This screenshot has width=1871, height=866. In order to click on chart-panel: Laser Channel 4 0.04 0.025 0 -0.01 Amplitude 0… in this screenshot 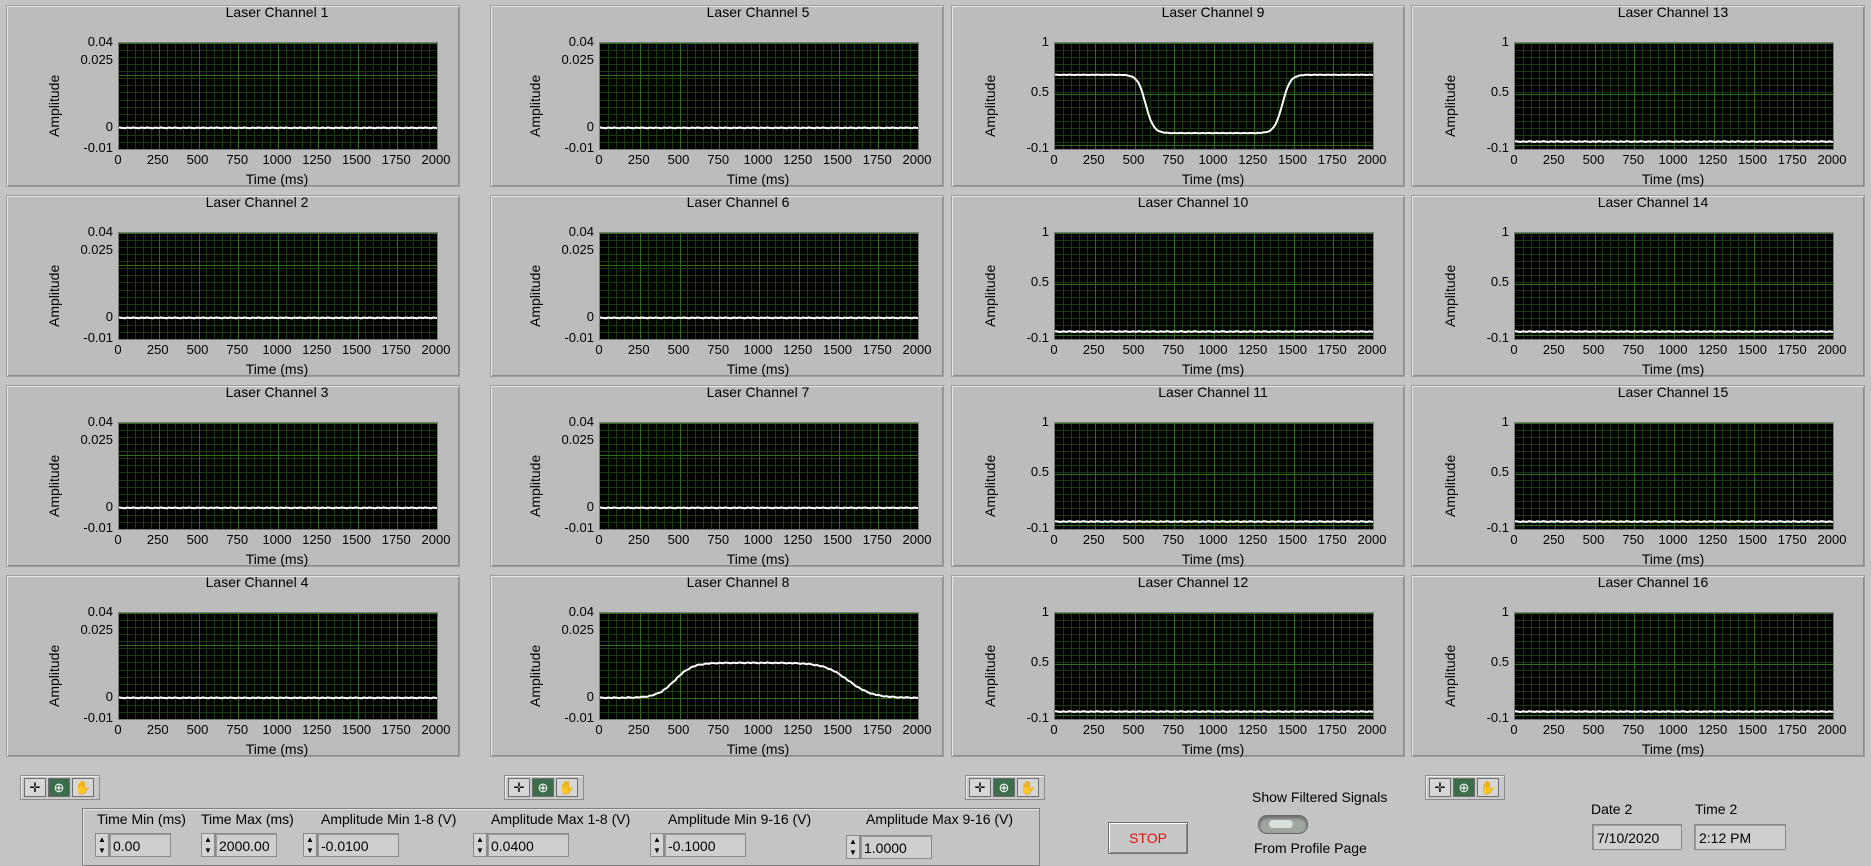, I will do `click(233, 665)`.